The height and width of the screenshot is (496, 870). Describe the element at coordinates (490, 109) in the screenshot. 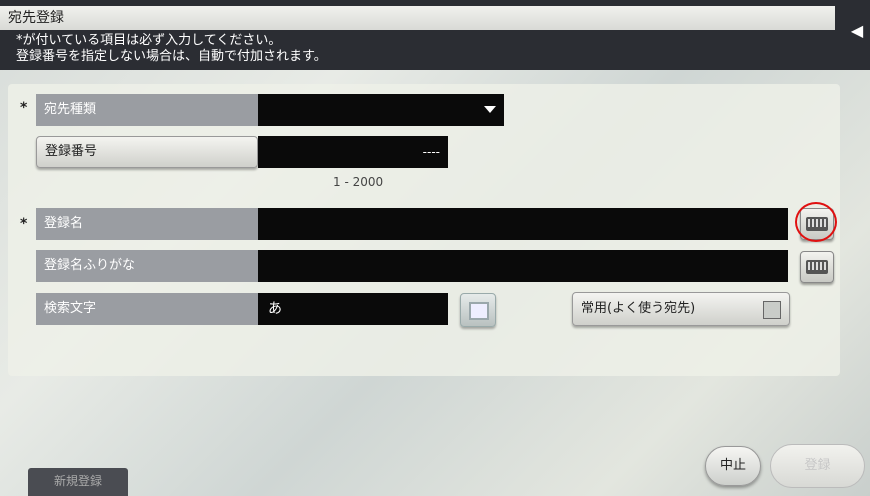

I see `dropdown-arrow-icon` at that location.